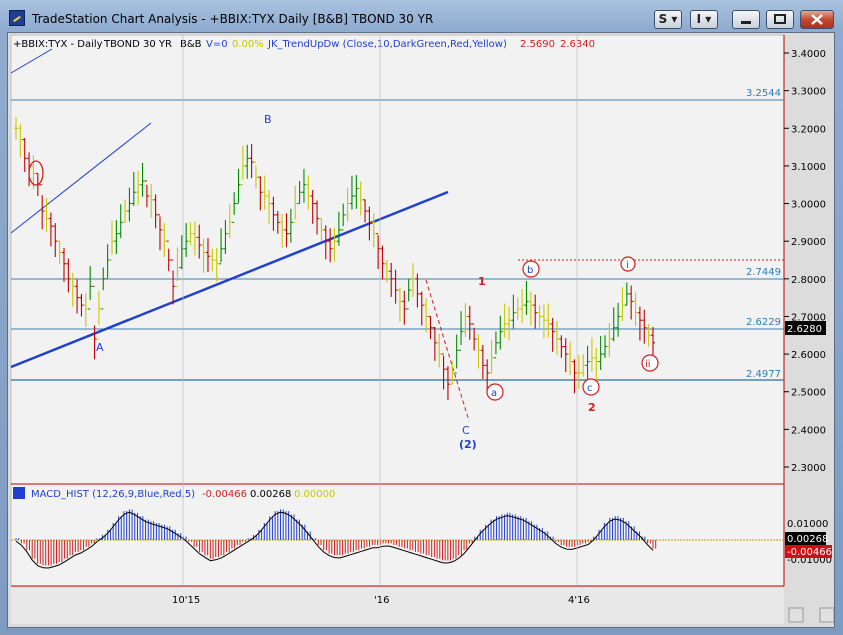 This screenshot has height=635, width=843. I want to click on last-price-marker: 2.6280, so click(804, 329).